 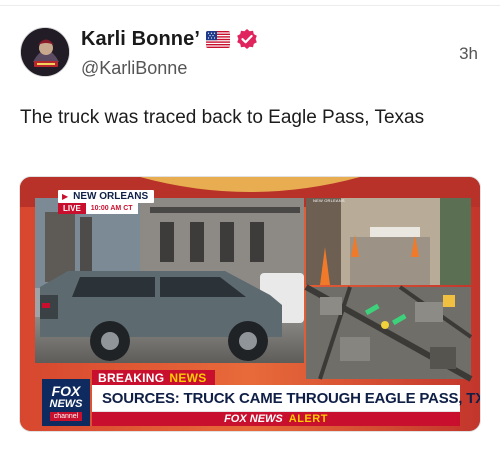 I want to click on fox-news-logo: FOX NEWS channel, so click(x=66, y=402).